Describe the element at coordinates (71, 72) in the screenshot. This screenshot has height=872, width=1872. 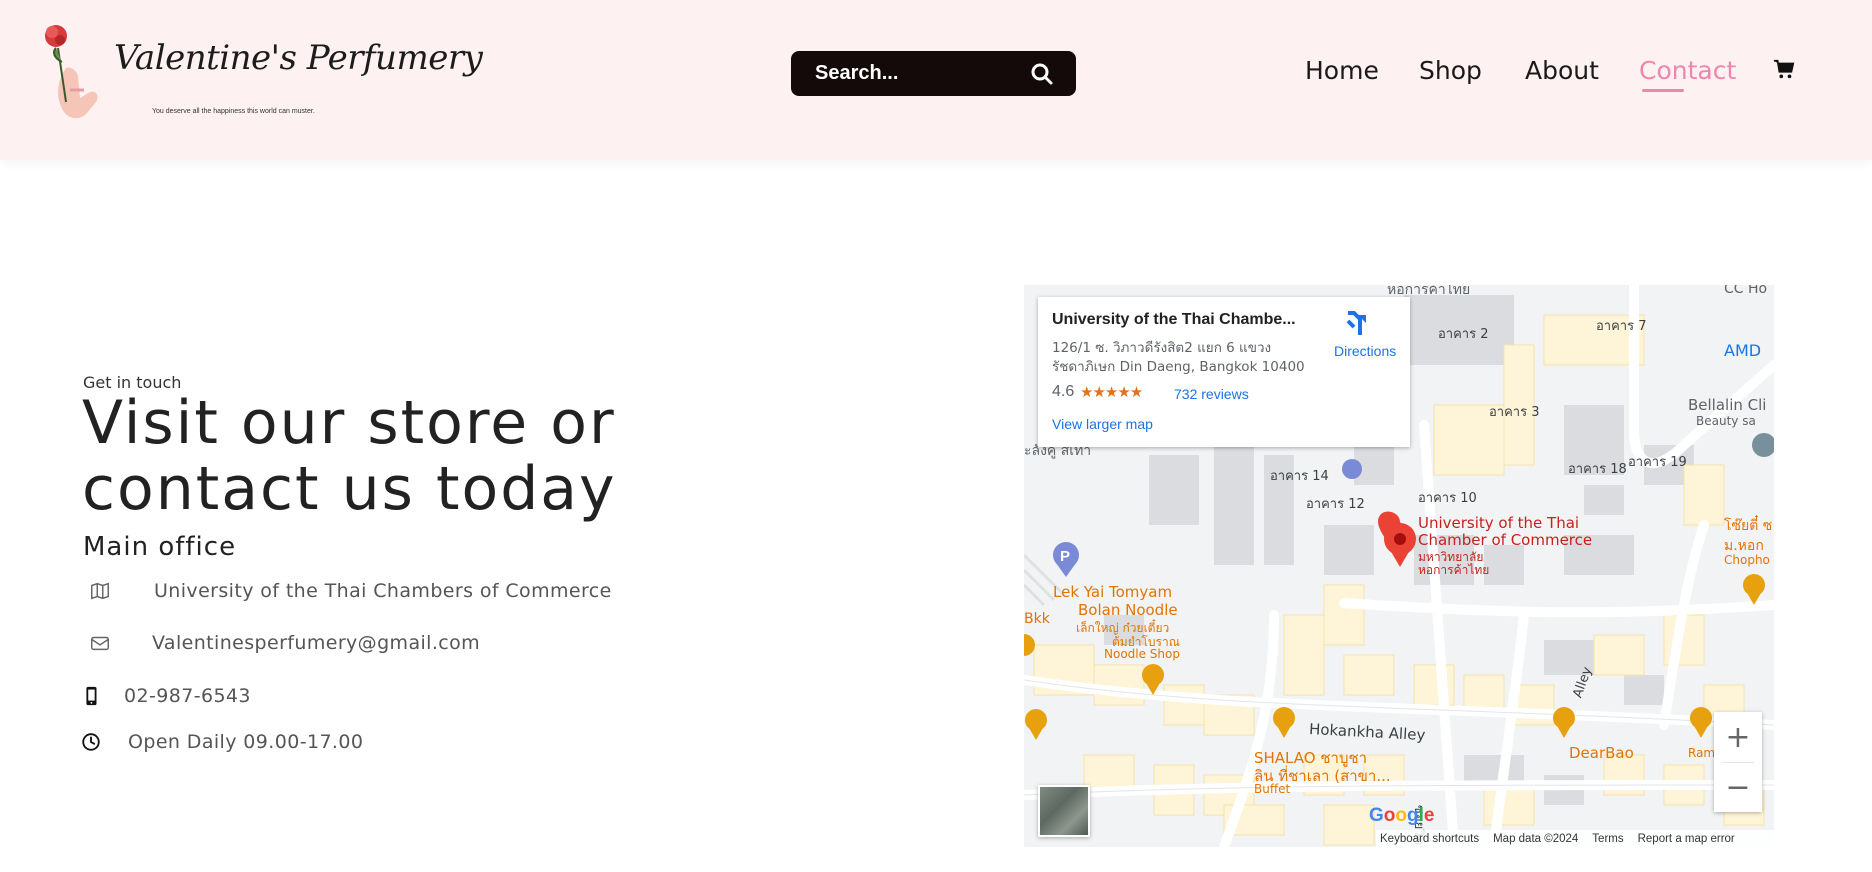
I see `rose-hand-icon` at that location.